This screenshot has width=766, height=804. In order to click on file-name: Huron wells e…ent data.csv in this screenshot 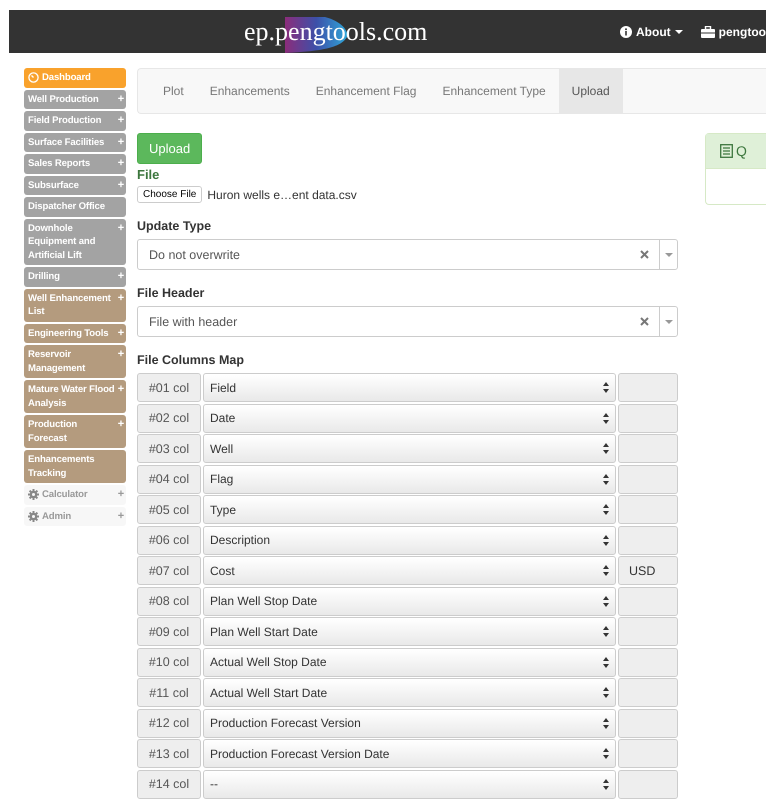, I will do `click(282, 195)`.